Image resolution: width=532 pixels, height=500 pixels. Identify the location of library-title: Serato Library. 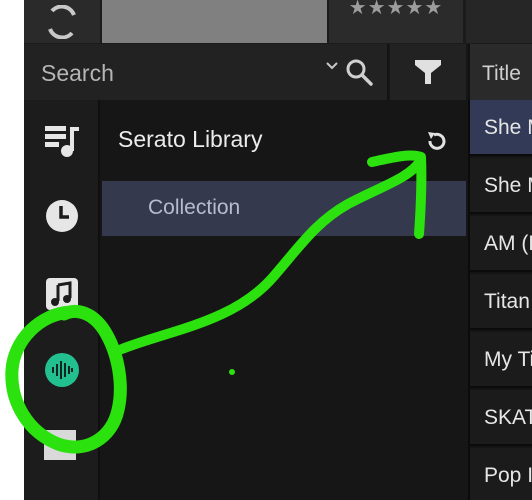
(190, 139).